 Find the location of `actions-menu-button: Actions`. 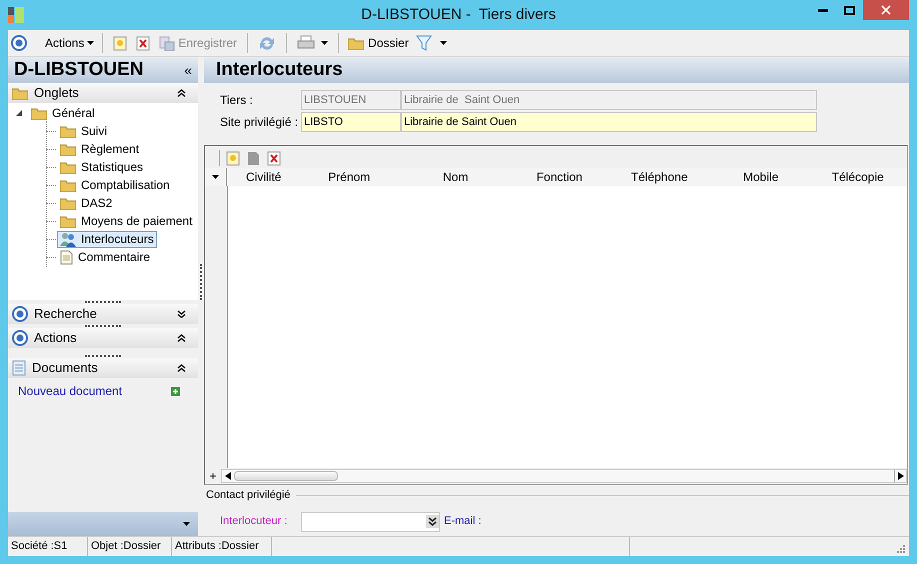

actions-menu-button: Actions is located at coordinates (70, 43).